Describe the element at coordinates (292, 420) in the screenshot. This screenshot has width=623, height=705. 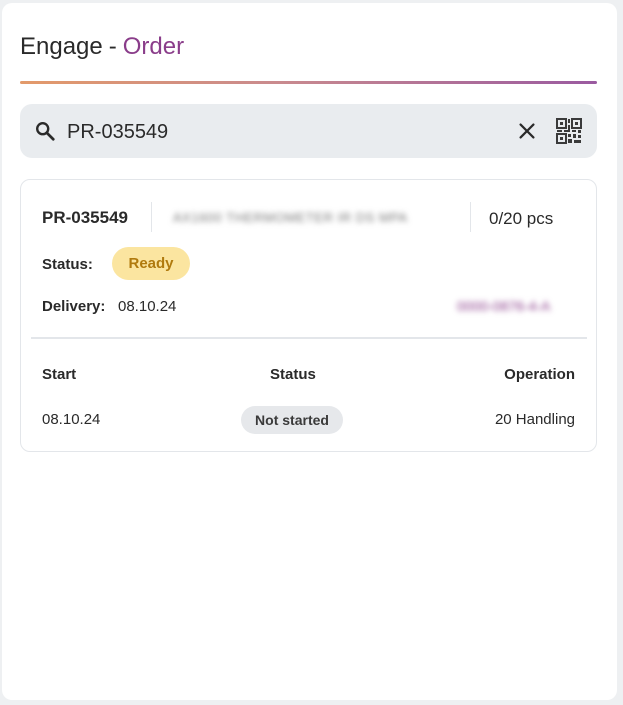
I see `operation-status-badge: Not started` at that location.